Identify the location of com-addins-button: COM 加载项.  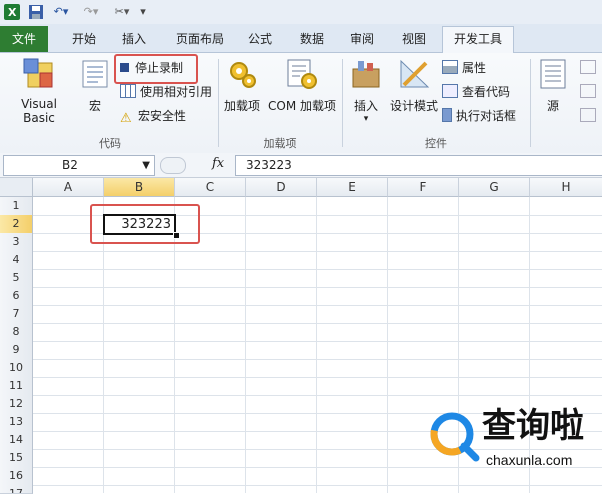
(302, 85).